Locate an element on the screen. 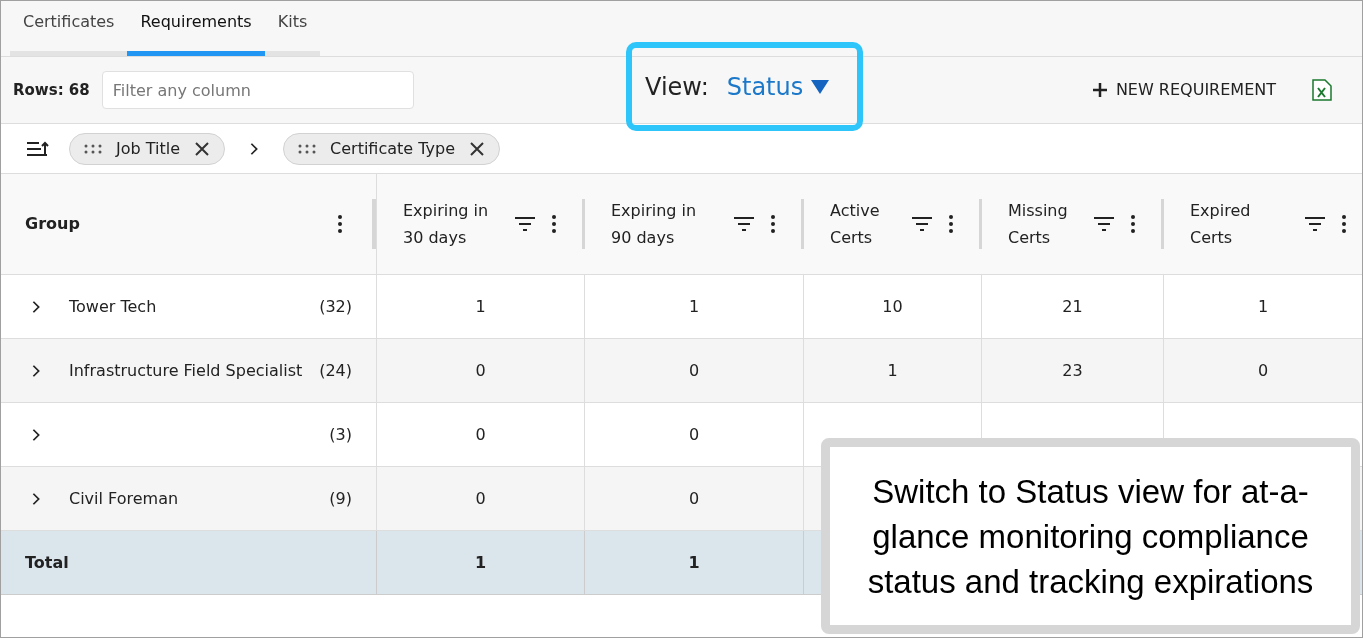 This screenshot has height=638, width=1363. column-header: Active Certs is located at coordinates (855, 224).